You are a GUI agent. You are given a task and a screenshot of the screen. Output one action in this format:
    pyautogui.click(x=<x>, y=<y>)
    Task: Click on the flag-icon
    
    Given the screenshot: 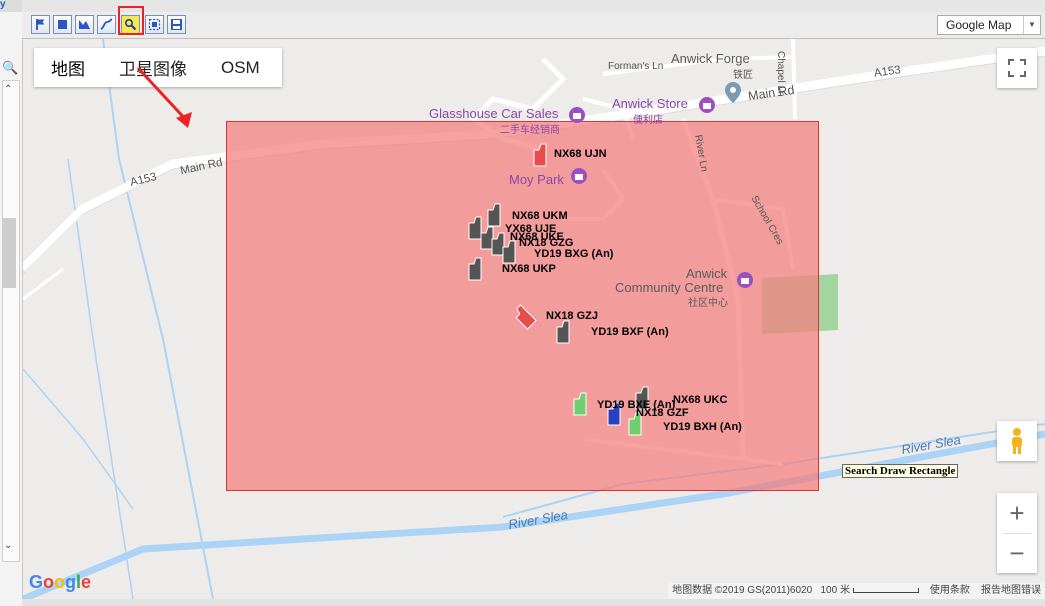 What is the action you would take?
    pyautogui.click(x=40, y=24)
    